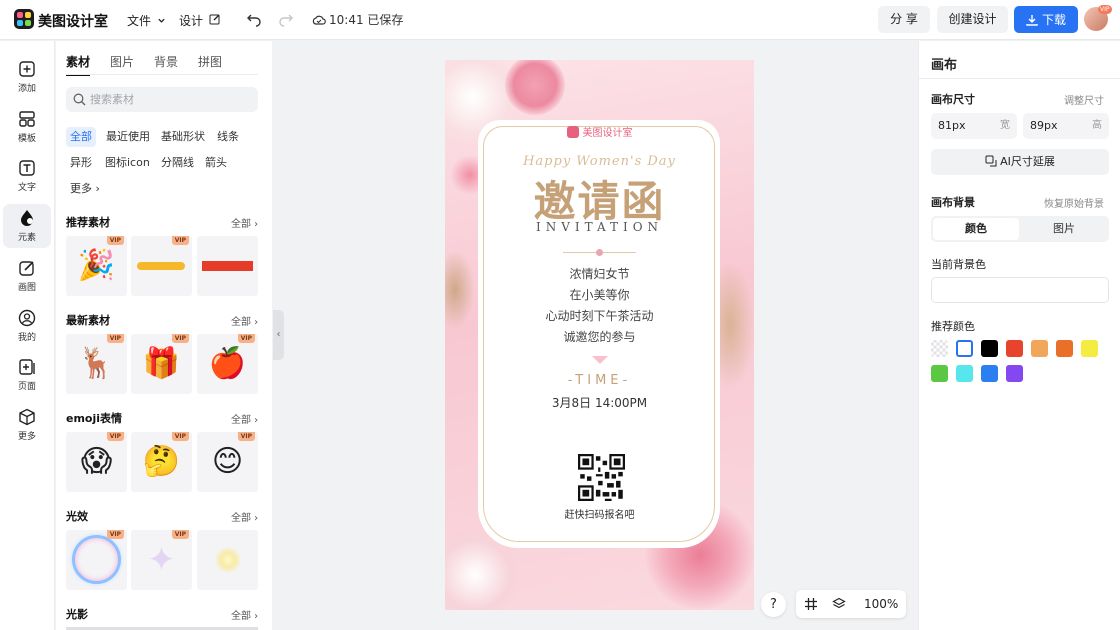 The height and width of the screenshot is (630, 1120). I want to click on chip-irregular: 异形, so click(81, 163).